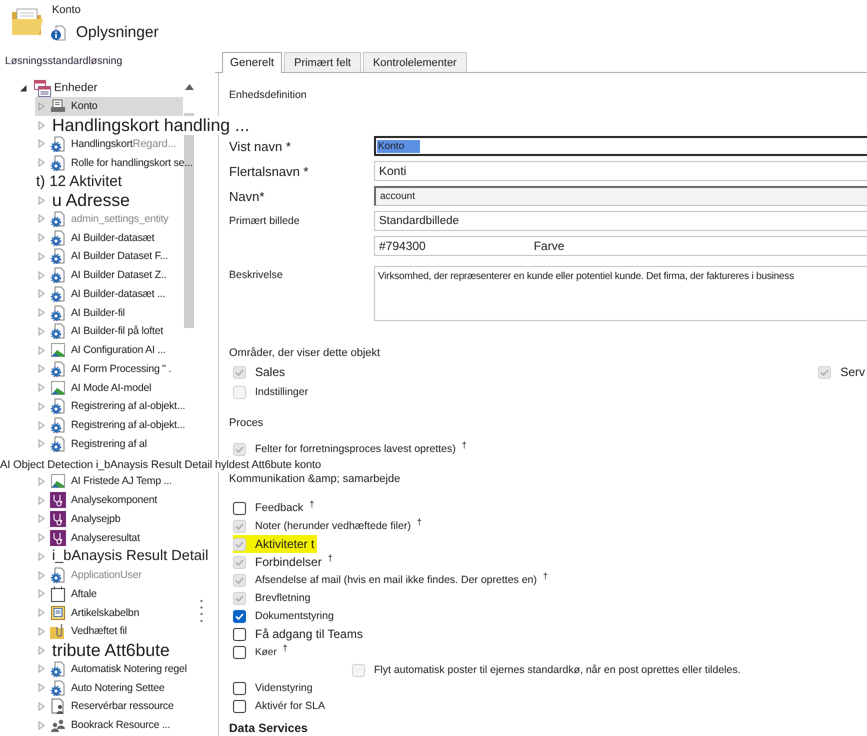 Image resolution: width=867 pixels, height=736 pixels. I want to click on tree-item: AI Builder-datasæt, so click(109, 237).